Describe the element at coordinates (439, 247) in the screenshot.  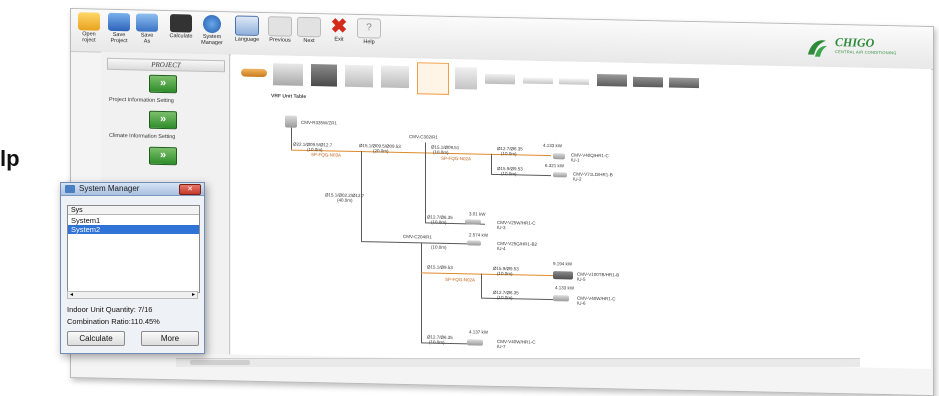
I see `pipe-8-length: (10.0m)` at that location.